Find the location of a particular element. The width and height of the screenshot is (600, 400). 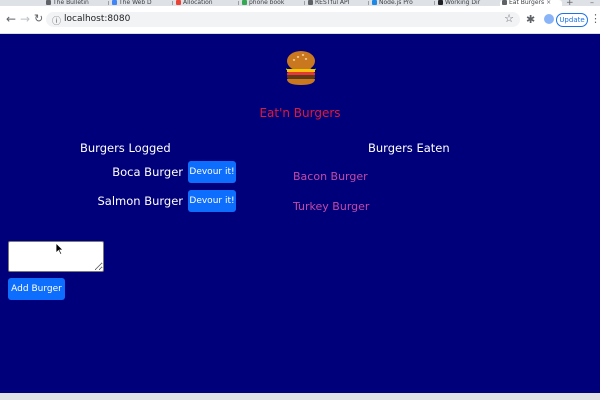

eaten-burger-item: Bacon Burger is located at coordinates (330, 176).